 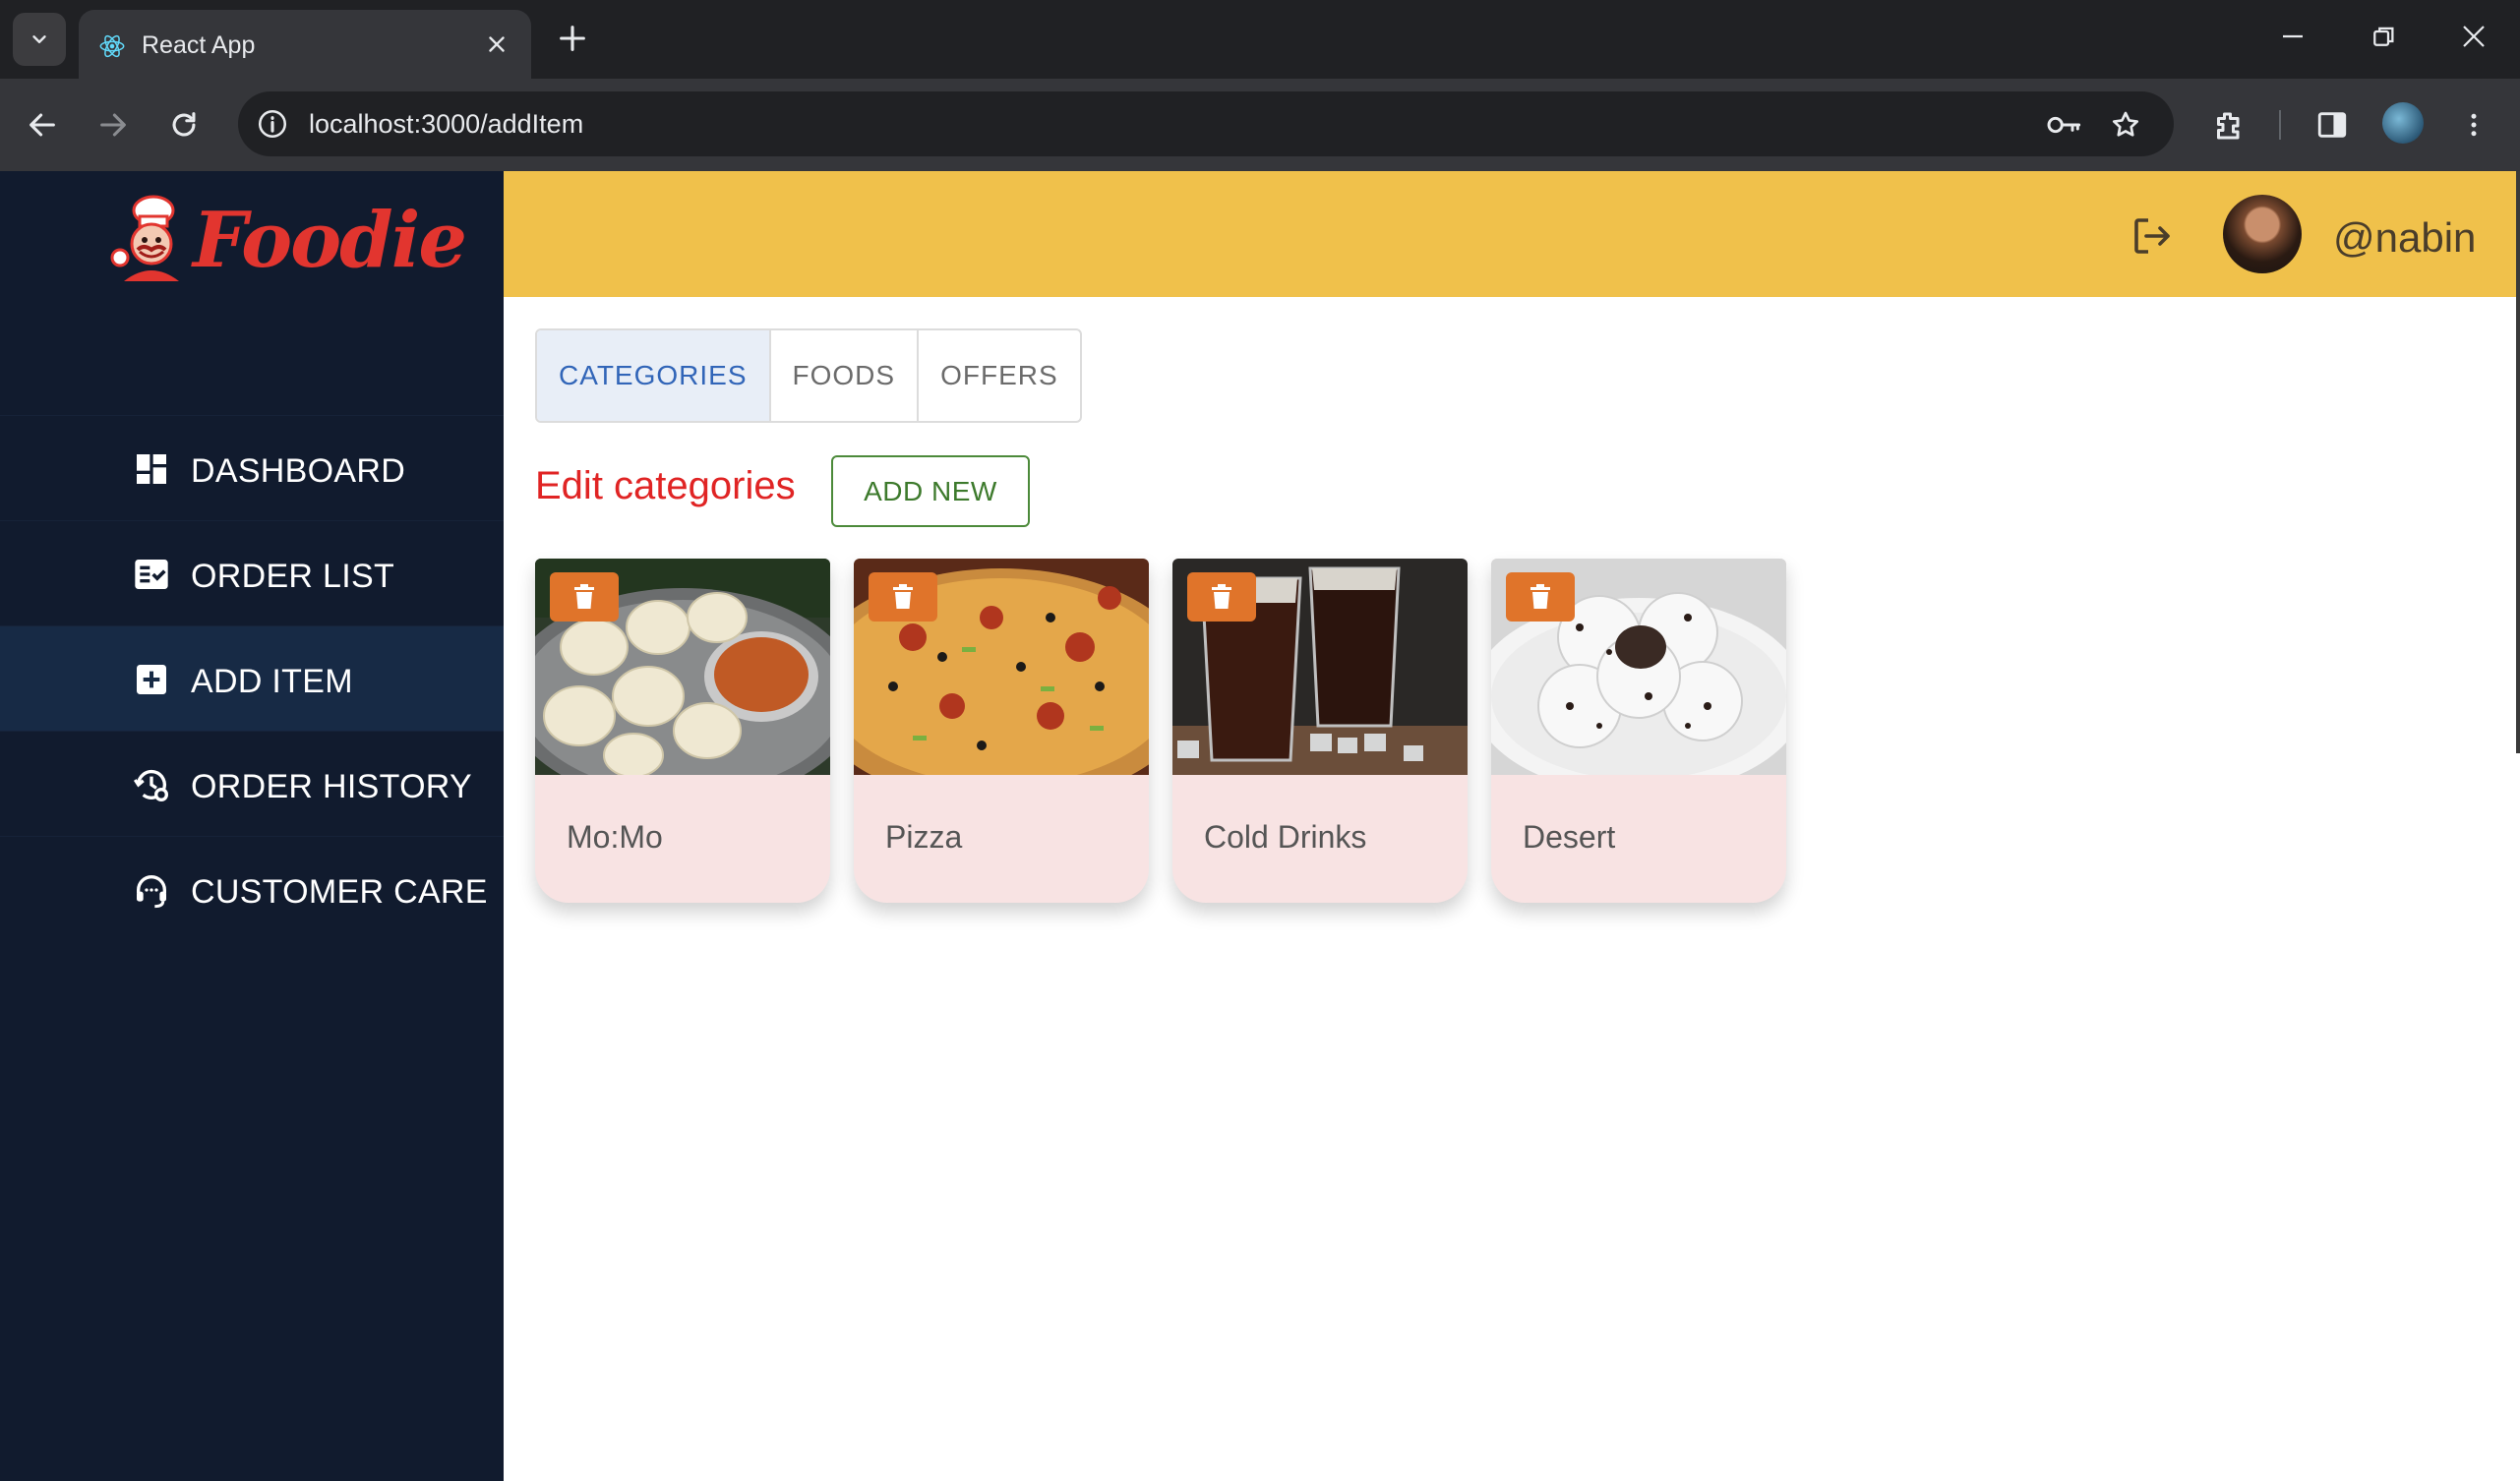 What do you see at coordinates (497, 44) in the screenshot?
I see `close-tab-icon` at bounding box center [497, 44].